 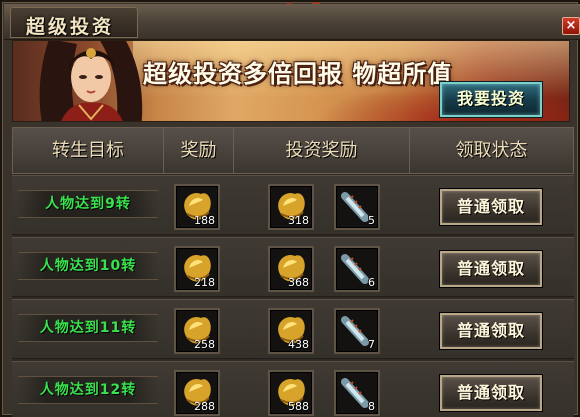 I want to click on target-label: 人物达到9转, so click(x=88, y=204).